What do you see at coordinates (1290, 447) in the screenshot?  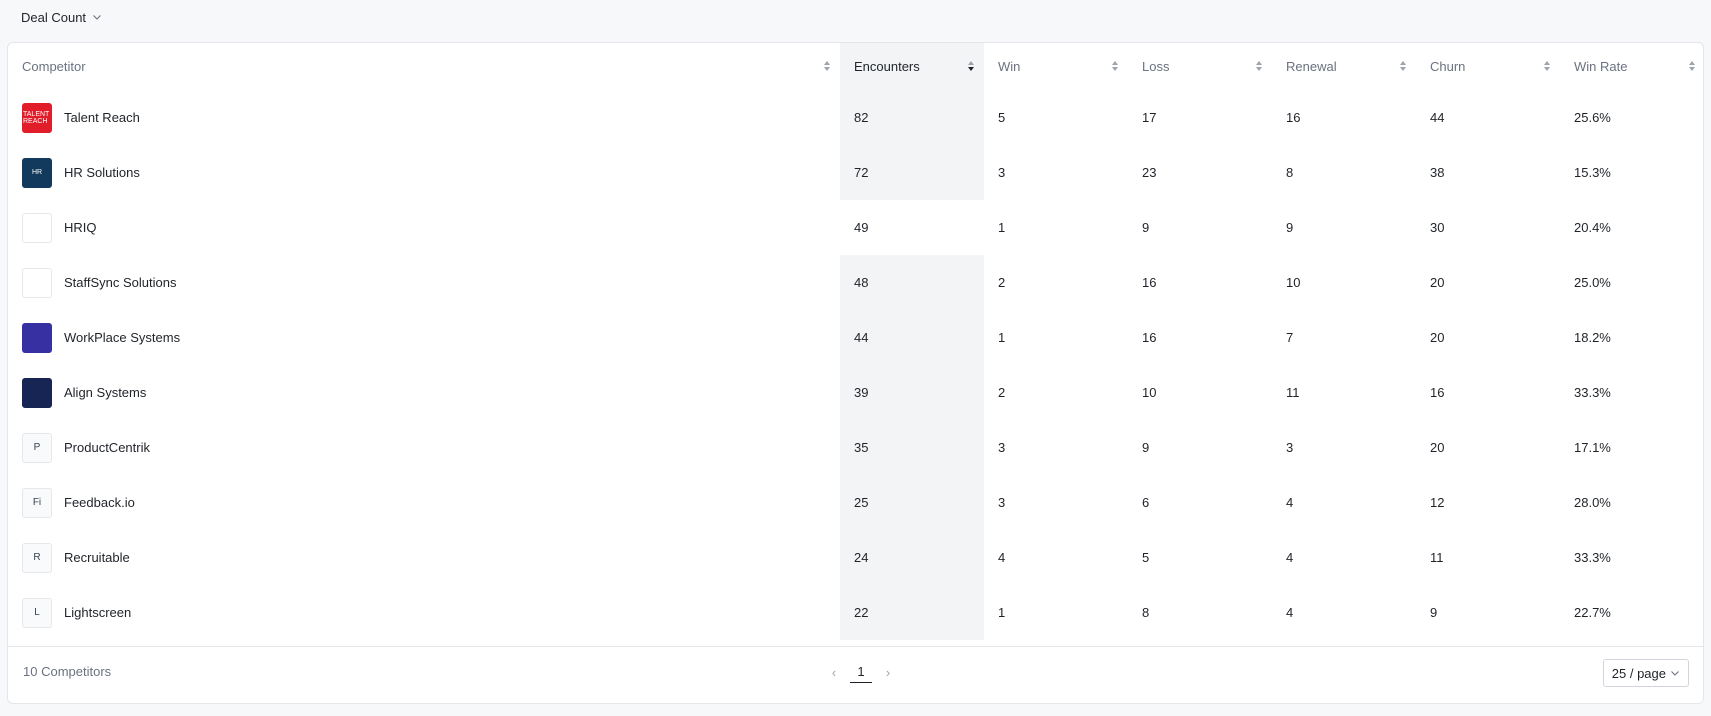 I see `cell-renewal: 3` at bounding box center [1290, 447].